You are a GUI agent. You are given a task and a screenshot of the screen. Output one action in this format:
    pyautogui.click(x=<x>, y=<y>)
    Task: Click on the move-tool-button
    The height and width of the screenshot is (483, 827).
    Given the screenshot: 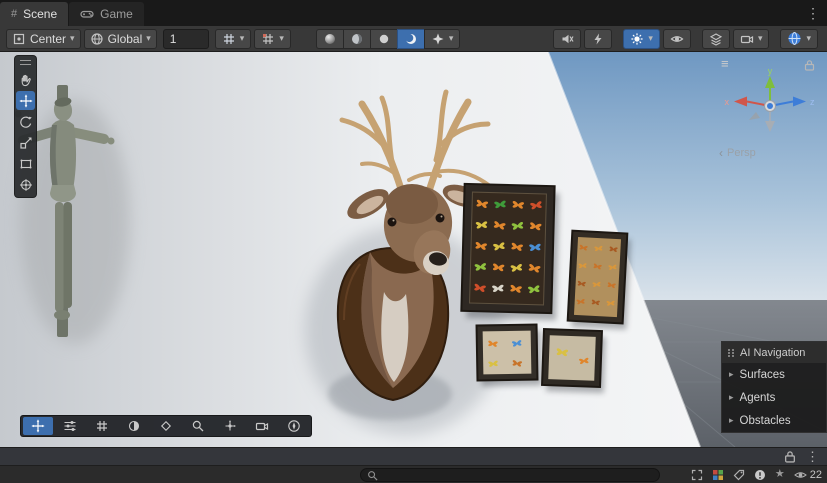 What is the action you would take?
    pyautogui.click(x=25, y=100)
    